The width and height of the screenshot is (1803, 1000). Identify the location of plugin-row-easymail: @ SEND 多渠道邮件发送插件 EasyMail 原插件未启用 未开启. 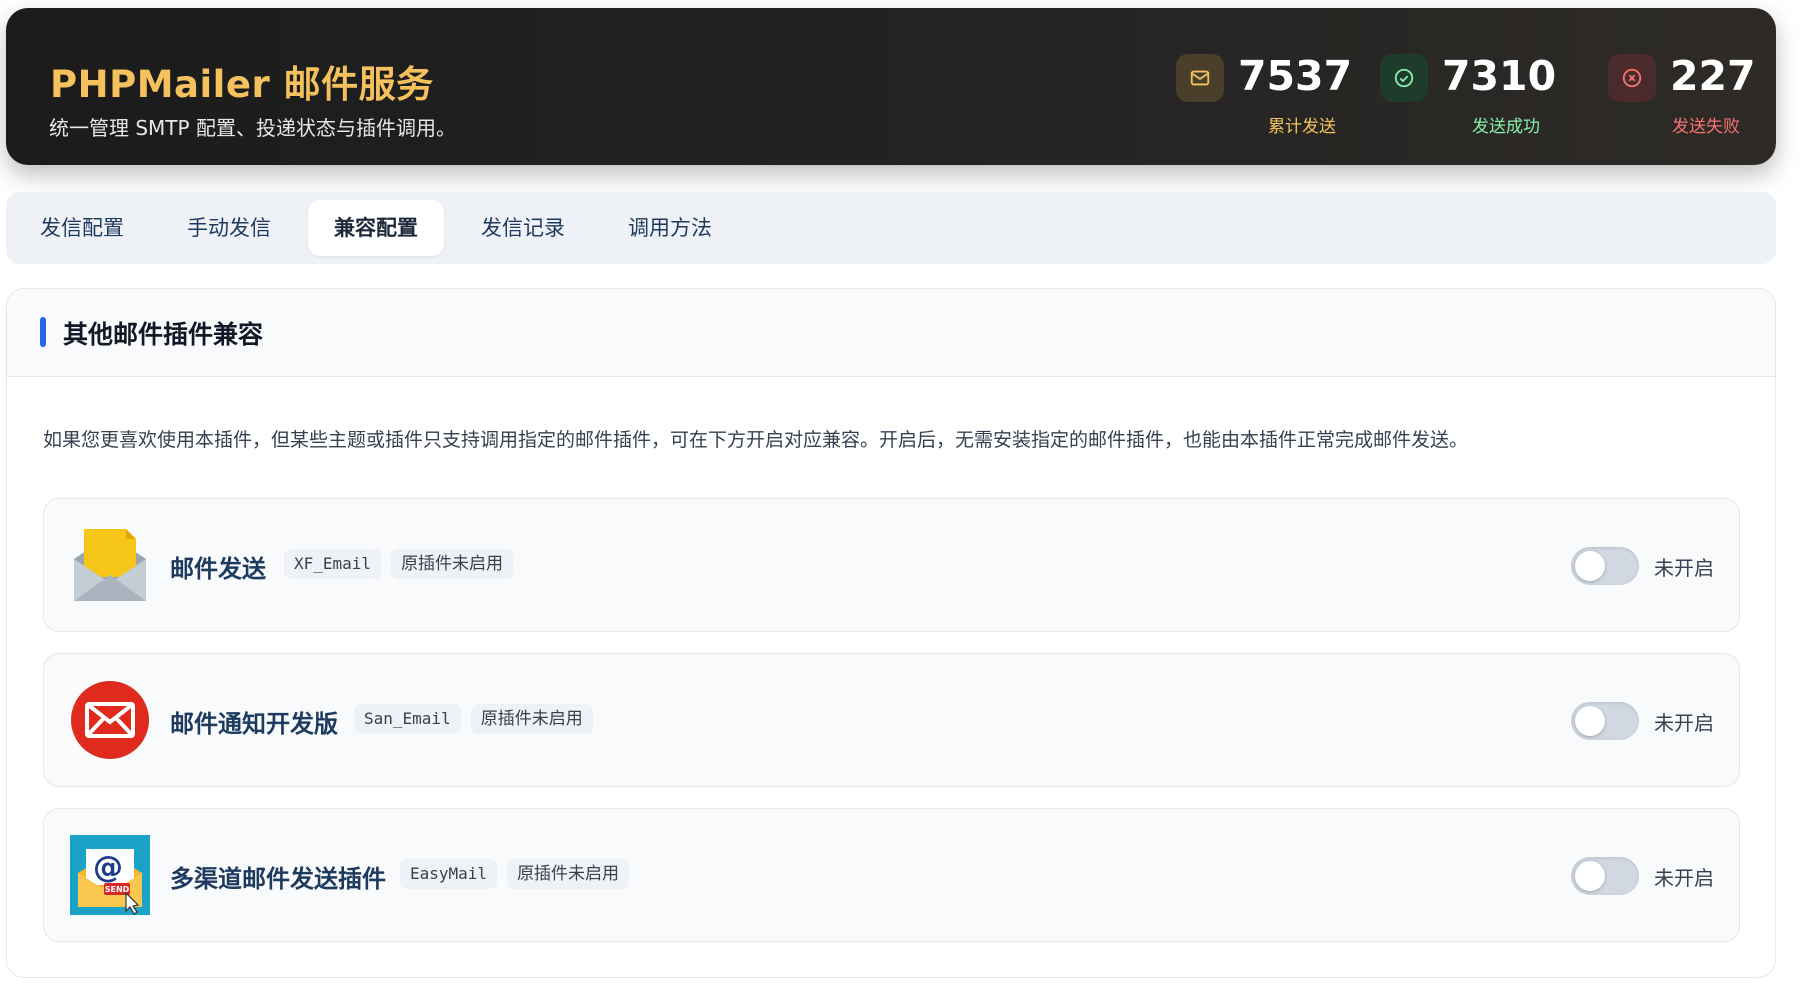
(891, 875).